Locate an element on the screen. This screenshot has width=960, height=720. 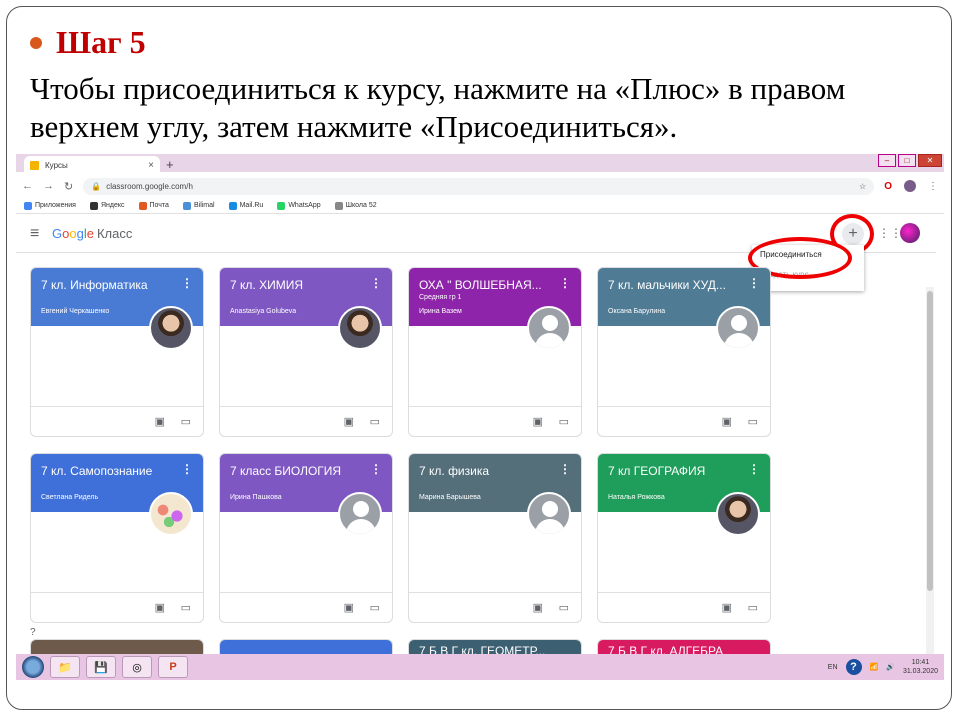
tab-title: Курсы is located at coordinates (56, 165).